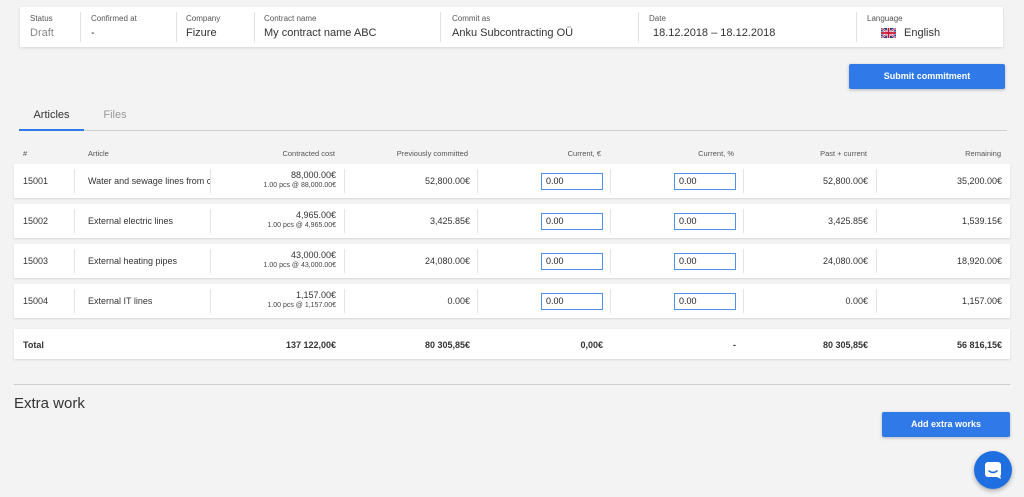 Image resolution: width=1024 pixels, height=497 pixels. Describe the element at coordinates (149, 181) in the screenshot. I see `row-article: Water and sewage lines from ce` at that location.